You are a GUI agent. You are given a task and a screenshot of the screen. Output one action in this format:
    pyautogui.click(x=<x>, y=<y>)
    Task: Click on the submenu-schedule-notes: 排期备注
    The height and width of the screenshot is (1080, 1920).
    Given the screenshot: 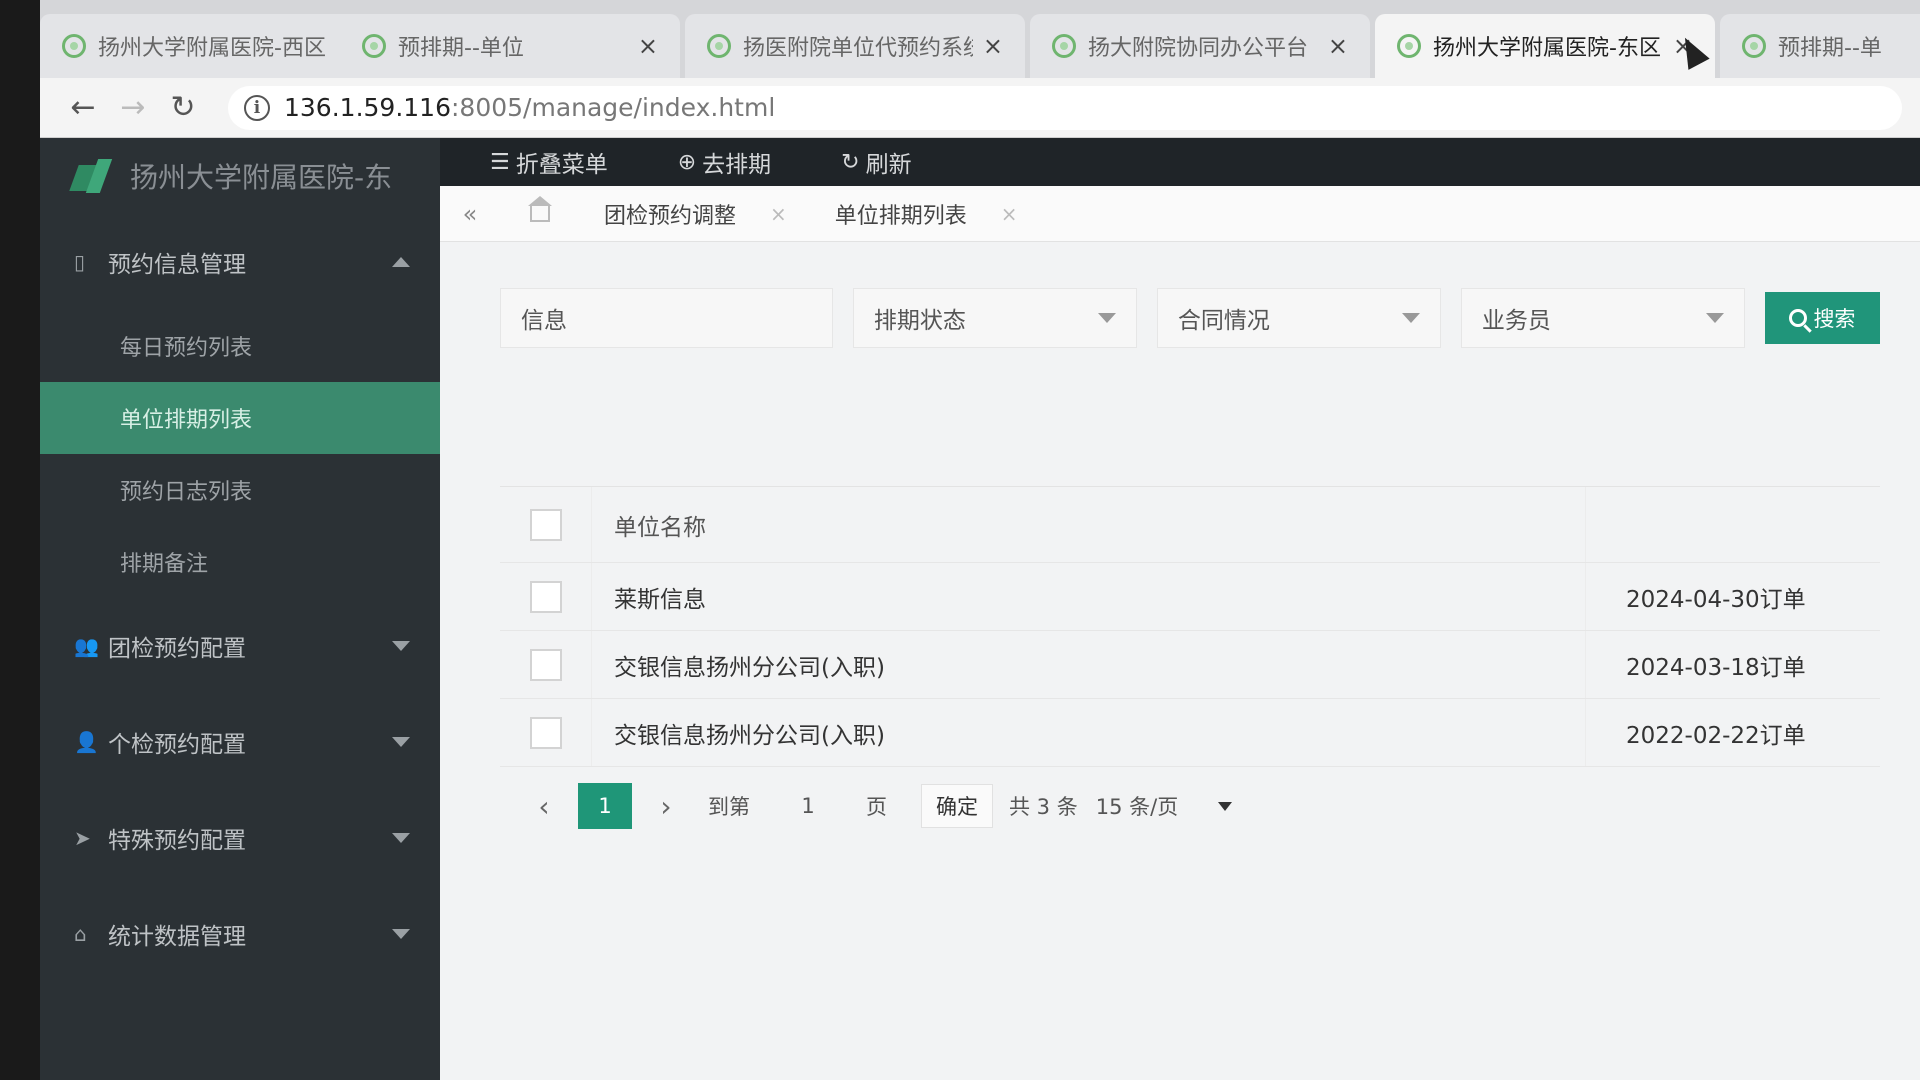 What is the action you would take?
    pyautogui.click(x=240, y=562)
    